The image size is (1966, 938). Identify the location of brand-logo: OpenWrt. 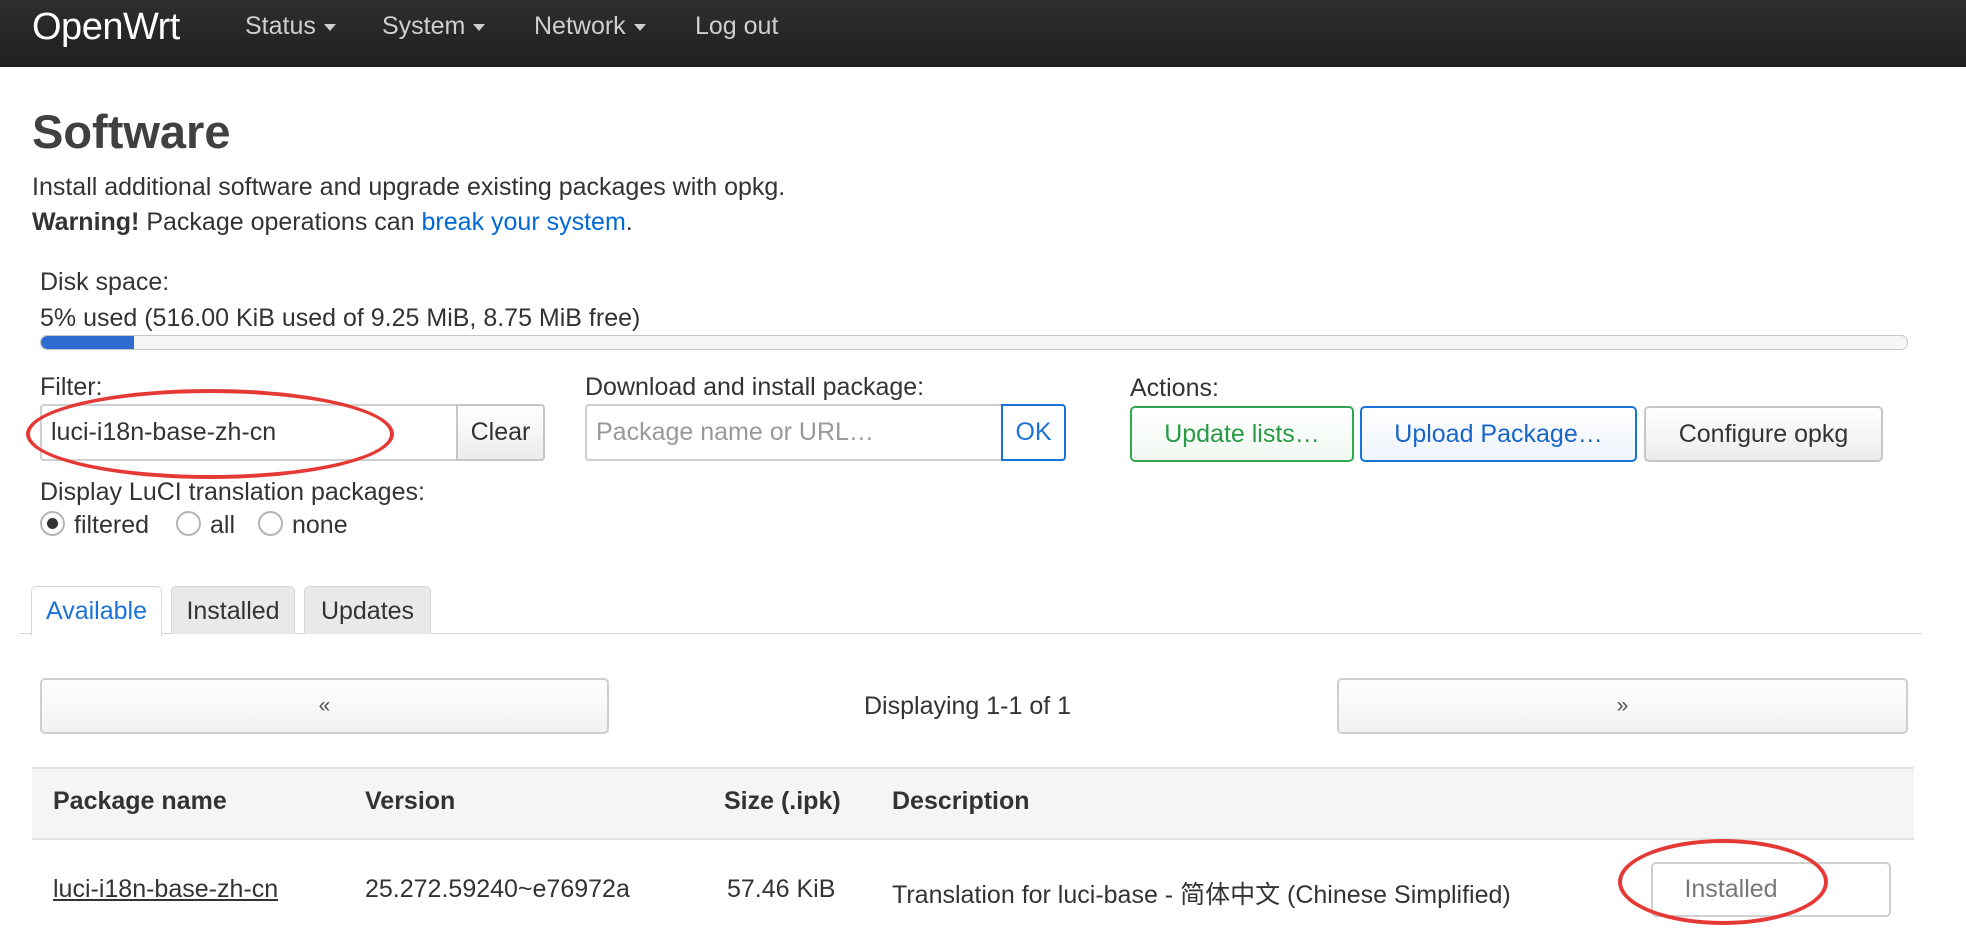
(106, 27).